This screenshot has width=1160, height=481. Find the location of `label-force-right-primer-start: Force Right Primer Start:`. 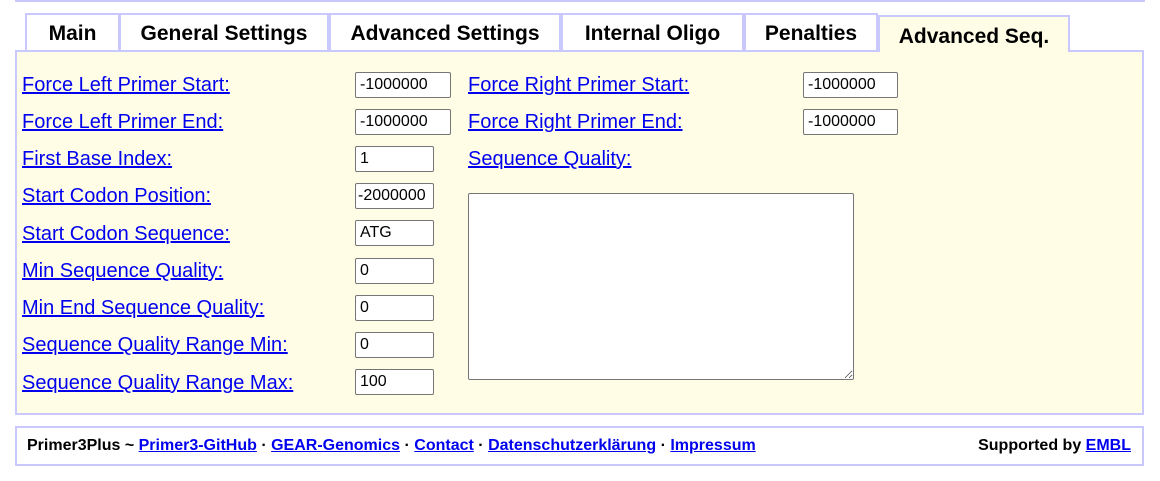

label-force-right-primer-start: Force Right Primer Start: is located at coordinates (578, 85).